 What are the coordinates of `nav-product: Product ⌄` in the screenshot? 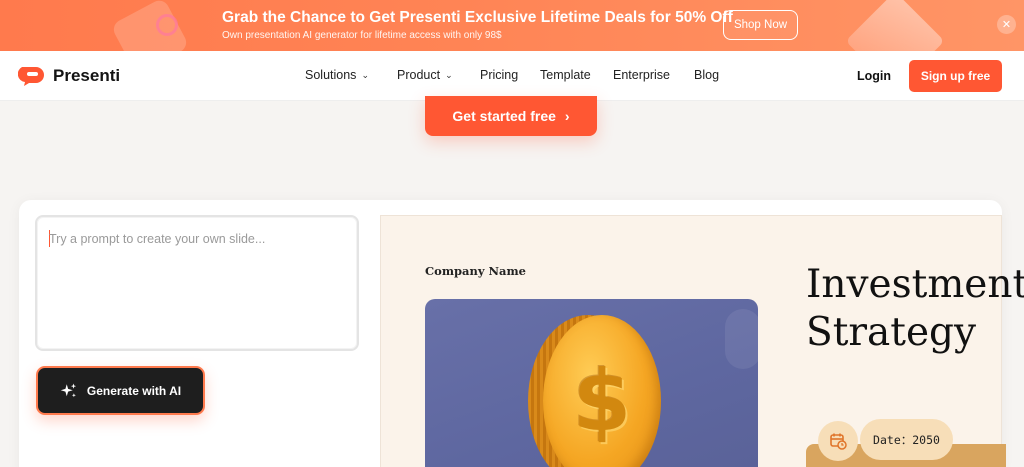 It's located at (425, 75).